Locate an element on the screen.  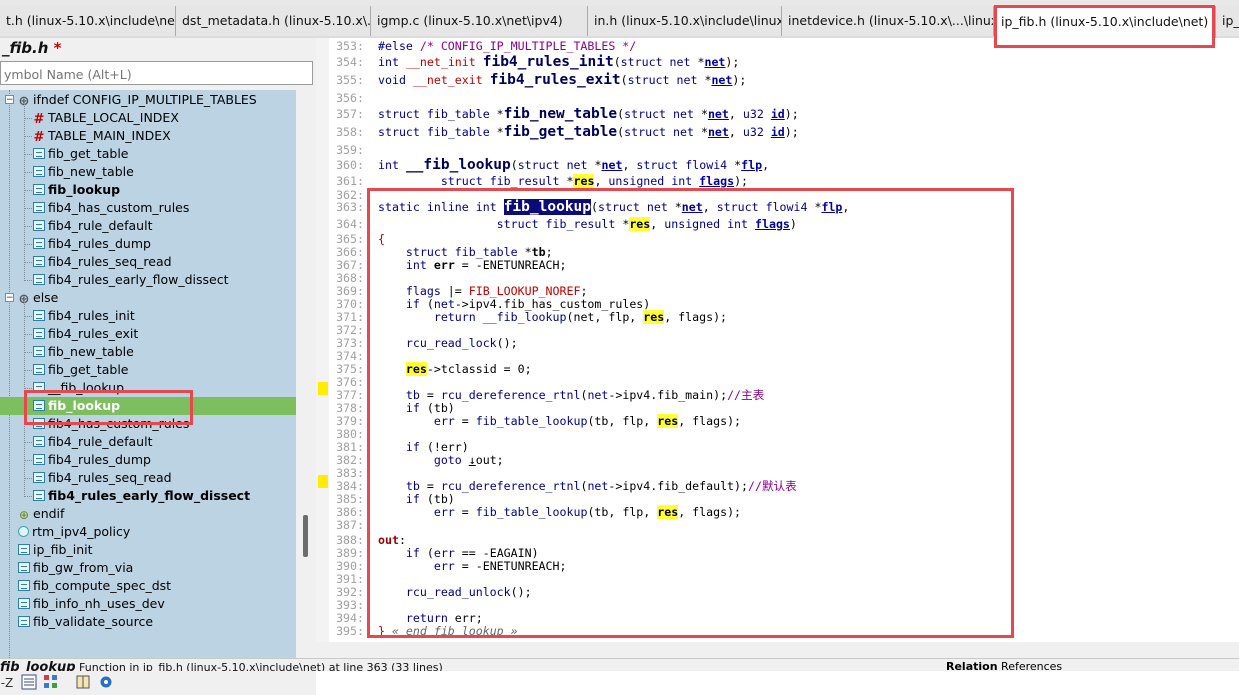
code-line: 383: is located at coordinates (347, 473).